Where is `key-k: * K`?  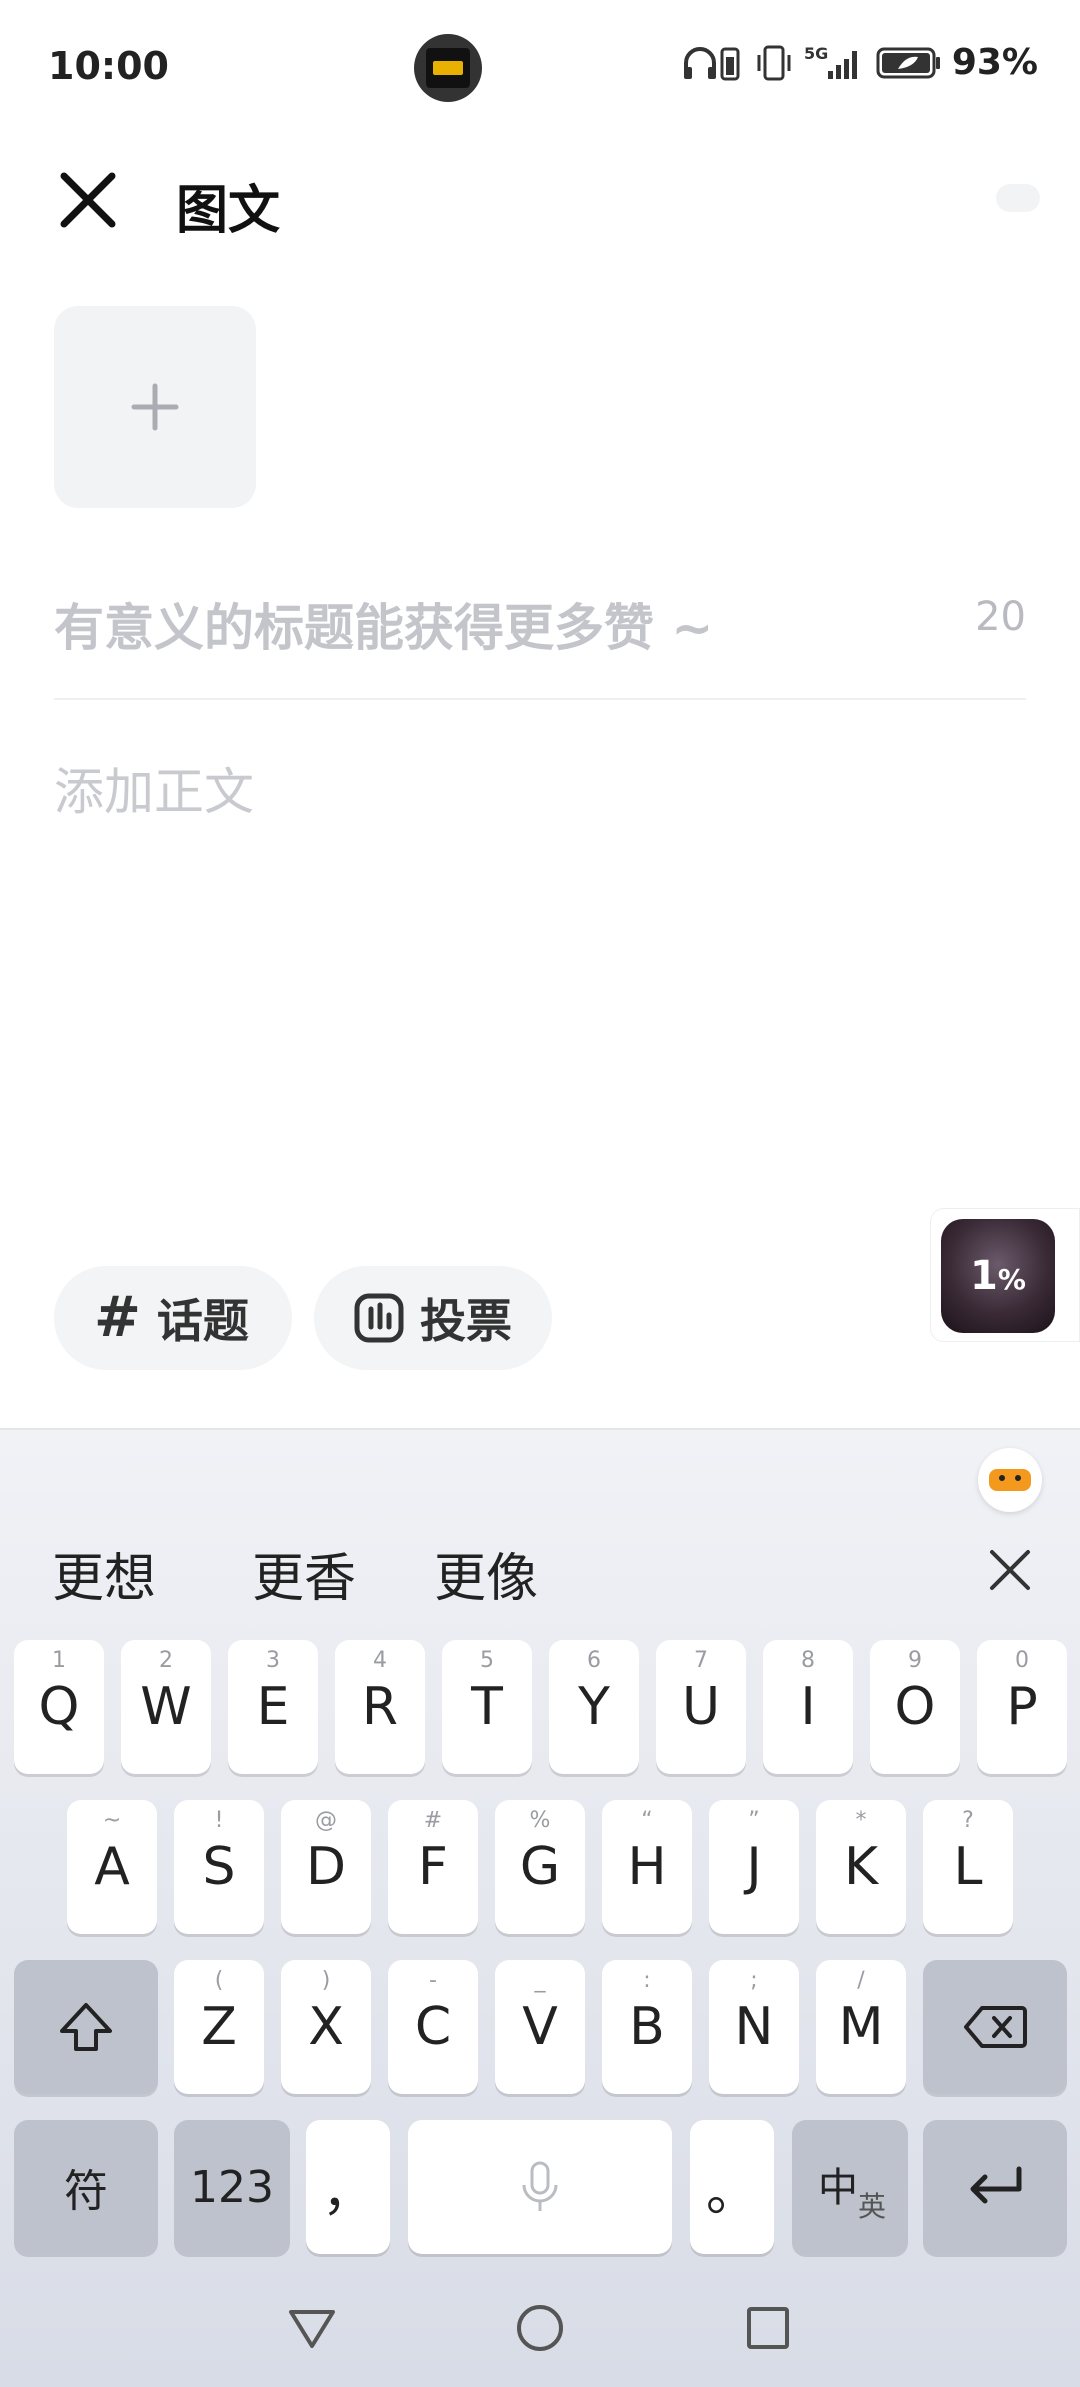 key-k: * K is located at coordinates (861, 1867).